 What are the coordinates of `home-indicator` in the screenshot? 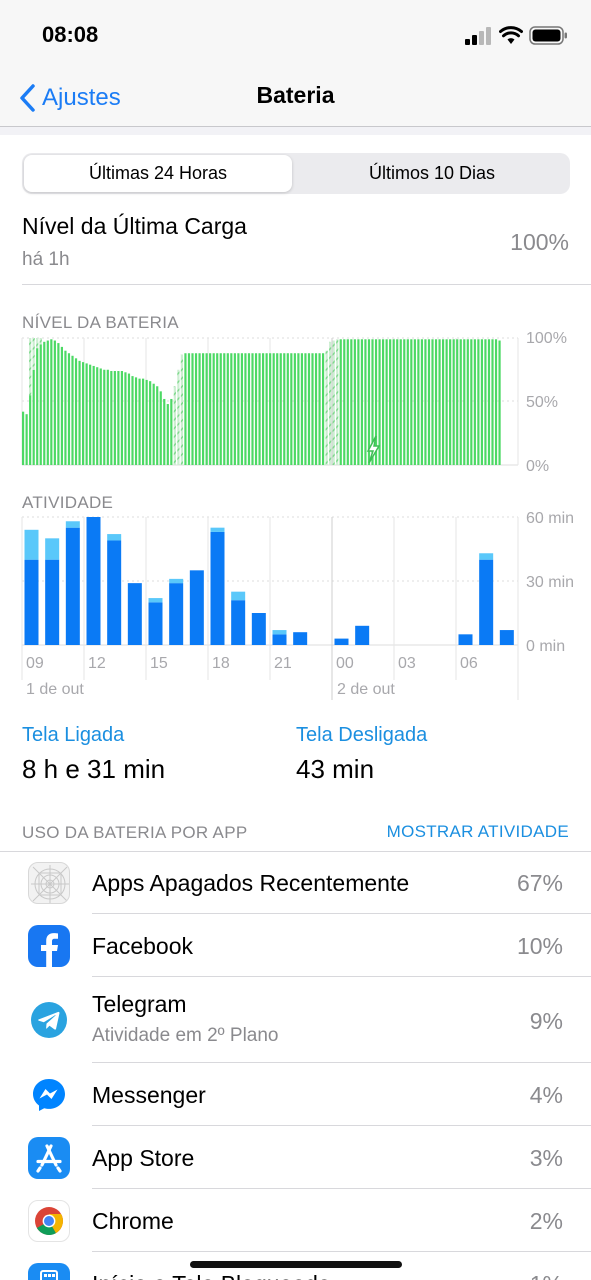 It's located at (296, 1264).